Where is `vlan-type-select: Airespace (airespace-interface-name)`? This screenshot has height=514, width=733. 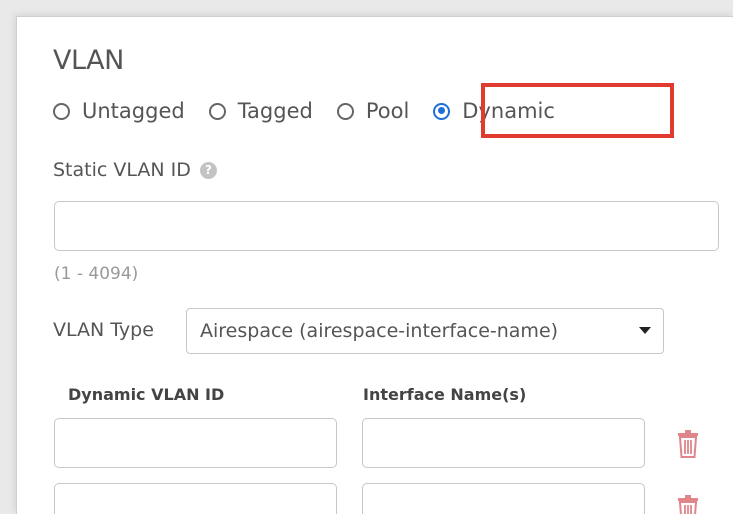 vlan-type-select: Airespace (airespace-interface-name) is located at coordinates (425, 331).